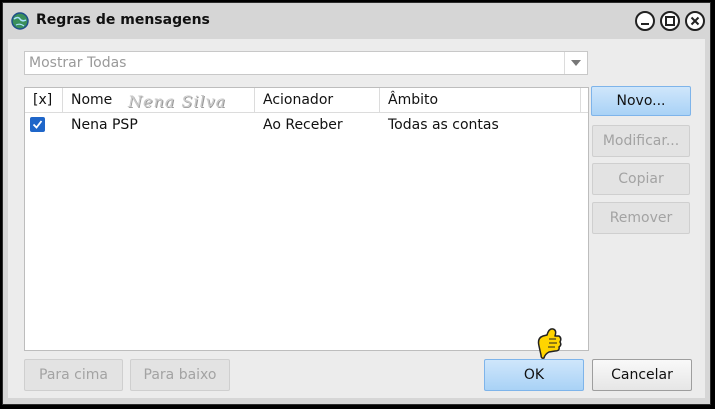  I want to click on title-bar: Regras de mensagens, so click(356, 21).